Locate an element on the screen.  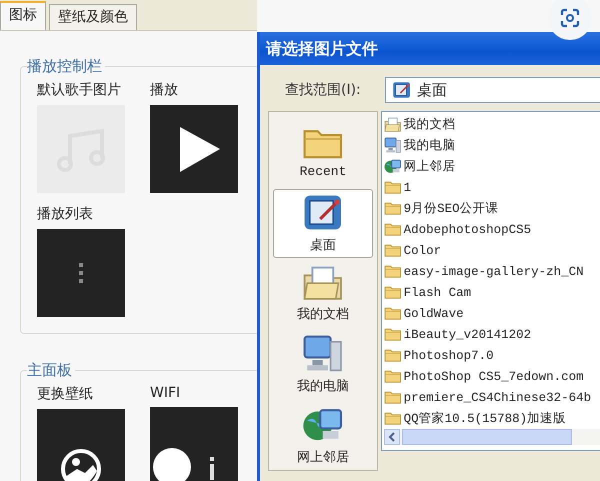
places-bar-item: Recent is located at coordinates (323, 152).